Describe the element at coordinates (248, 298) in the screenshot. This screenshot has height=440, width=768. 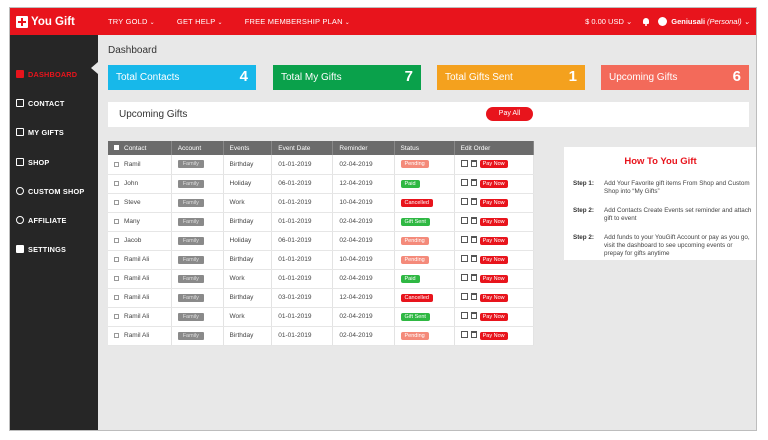
I see `cell-event: Birthday` at that location.